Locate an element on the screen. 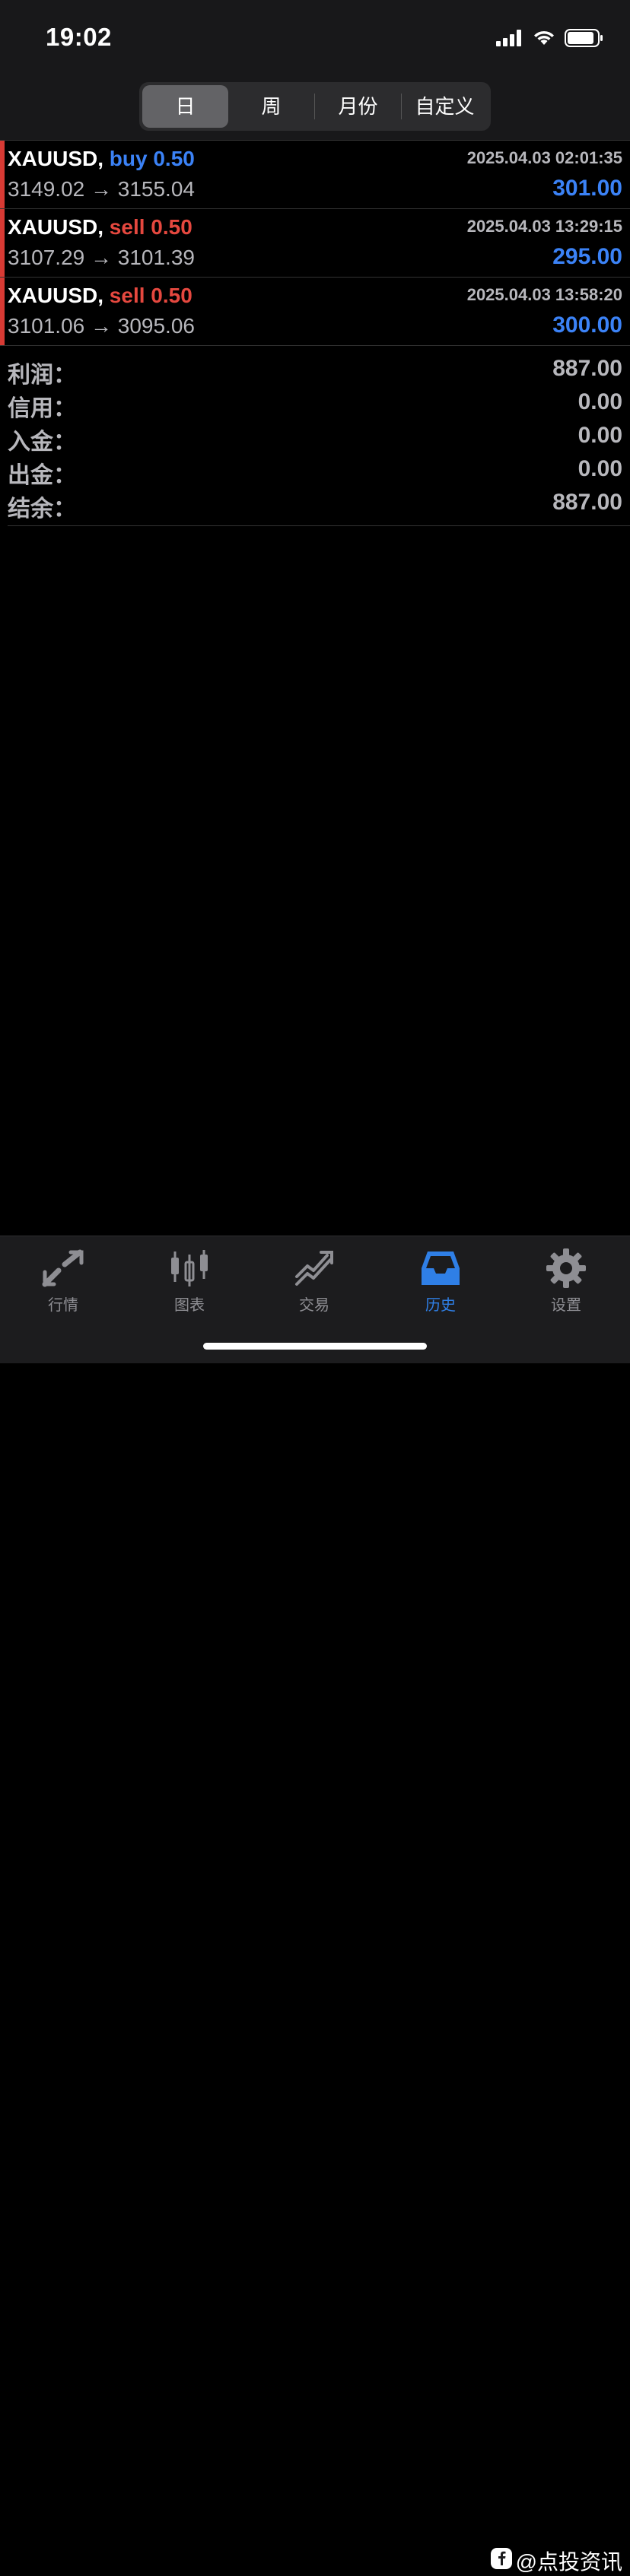  deal-symbol-line: XAUUSD, buy 0.50 is located at coordinates (102, 159).